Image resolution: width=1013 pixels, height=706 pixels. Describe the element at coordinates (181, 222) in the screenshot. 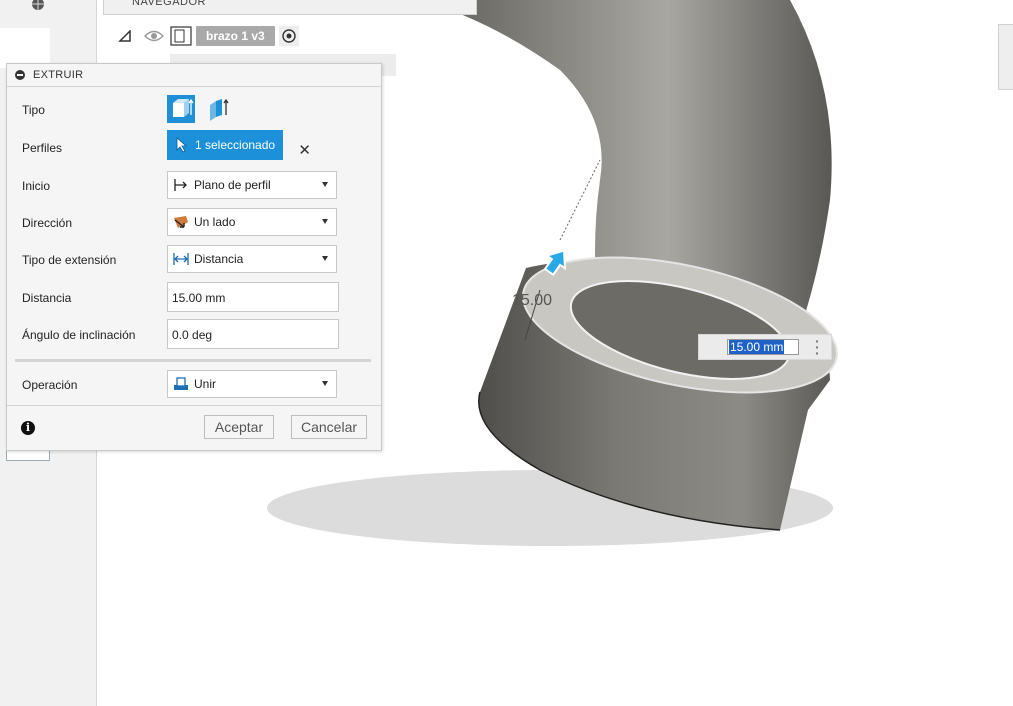

I see `direction-icon` at that location.